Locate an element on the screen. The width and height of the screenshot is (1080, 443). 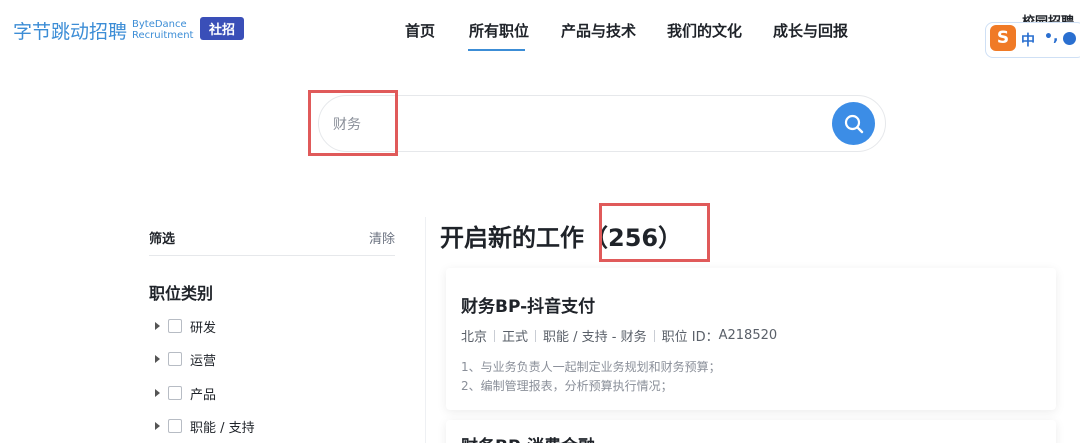
panel-divider is located at coordinates (425, 330).